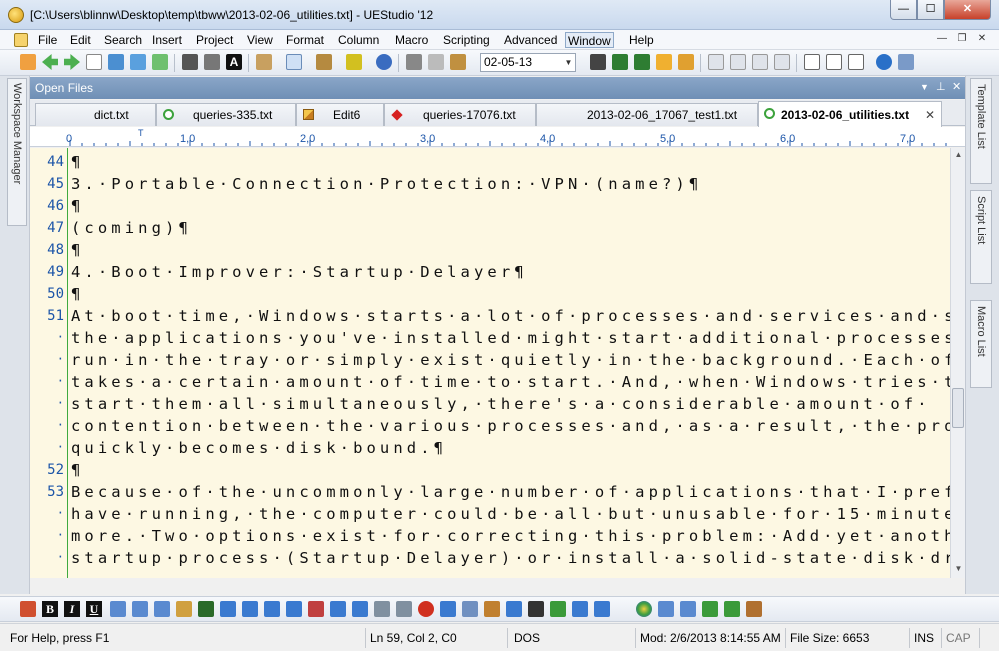 The height and width of the screenshot is (651, 999). Describe the element at coordinates (384, 62) in the screenshot. I see `ftp-icon` at that location.